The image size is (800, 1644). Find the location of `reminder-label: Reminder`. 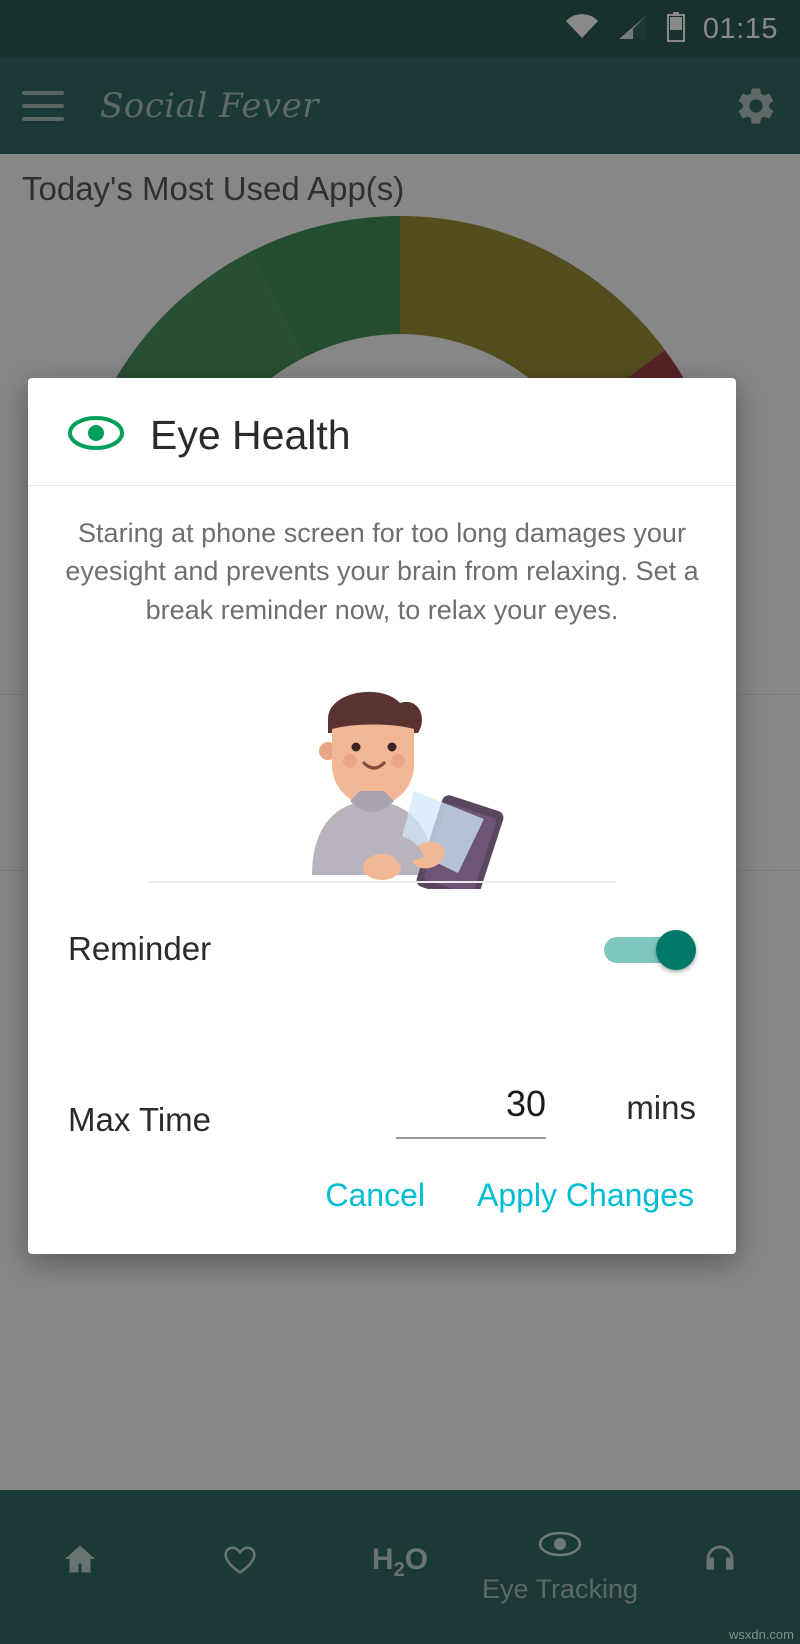

reminder-label: Reminder is located at coordinates (140, 948).